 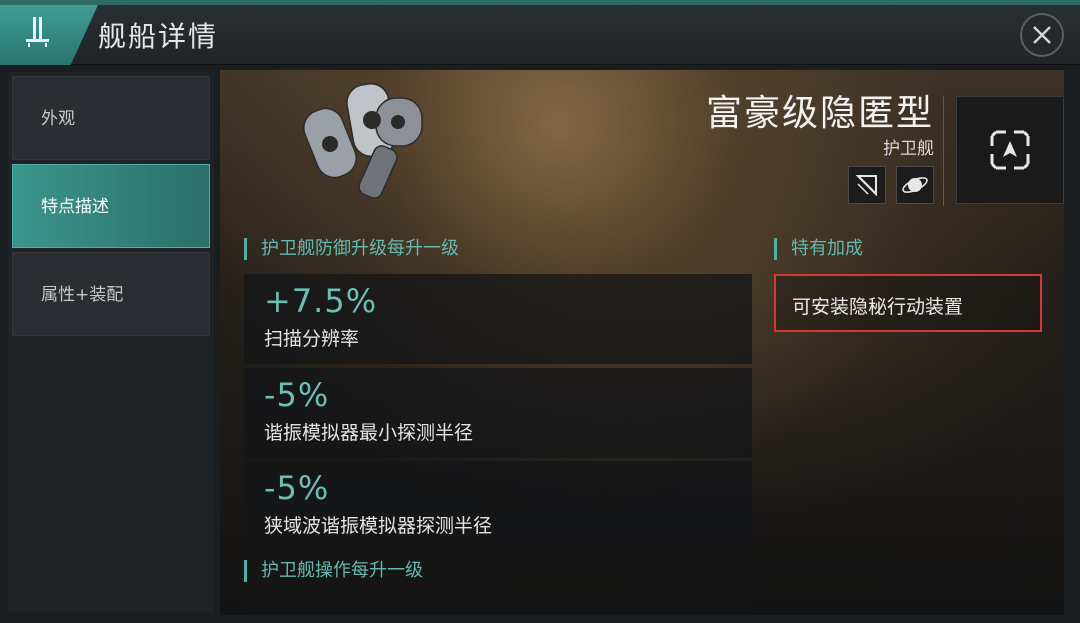 I want to click on special-bonus-highlight: 可安装隐秘行动装置, so click(x=908, y=303).